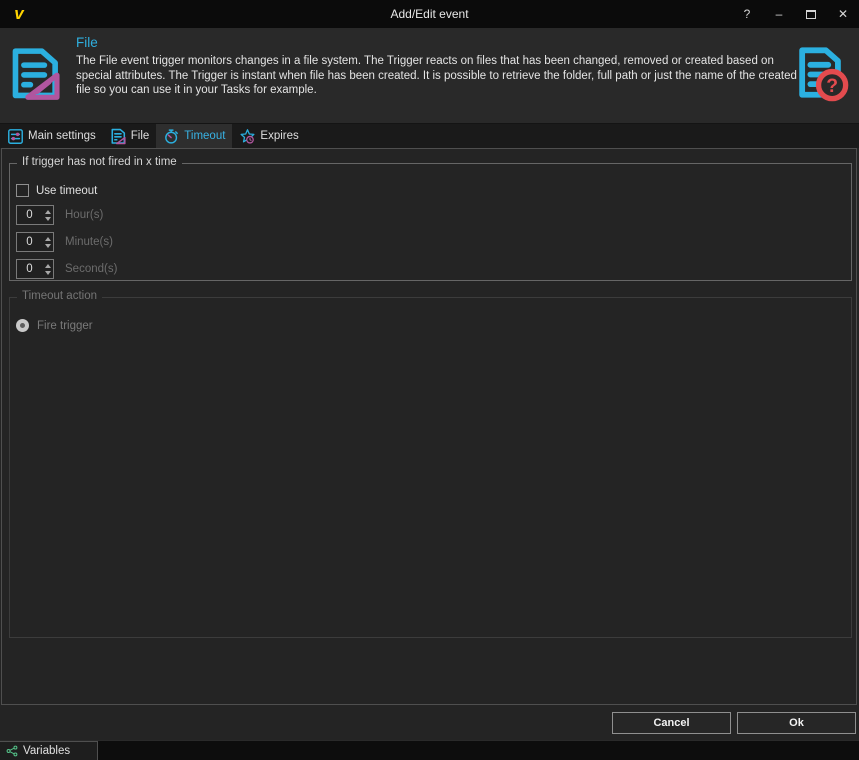  I want to click on seconds-label: Second(s), so click(91, 269).